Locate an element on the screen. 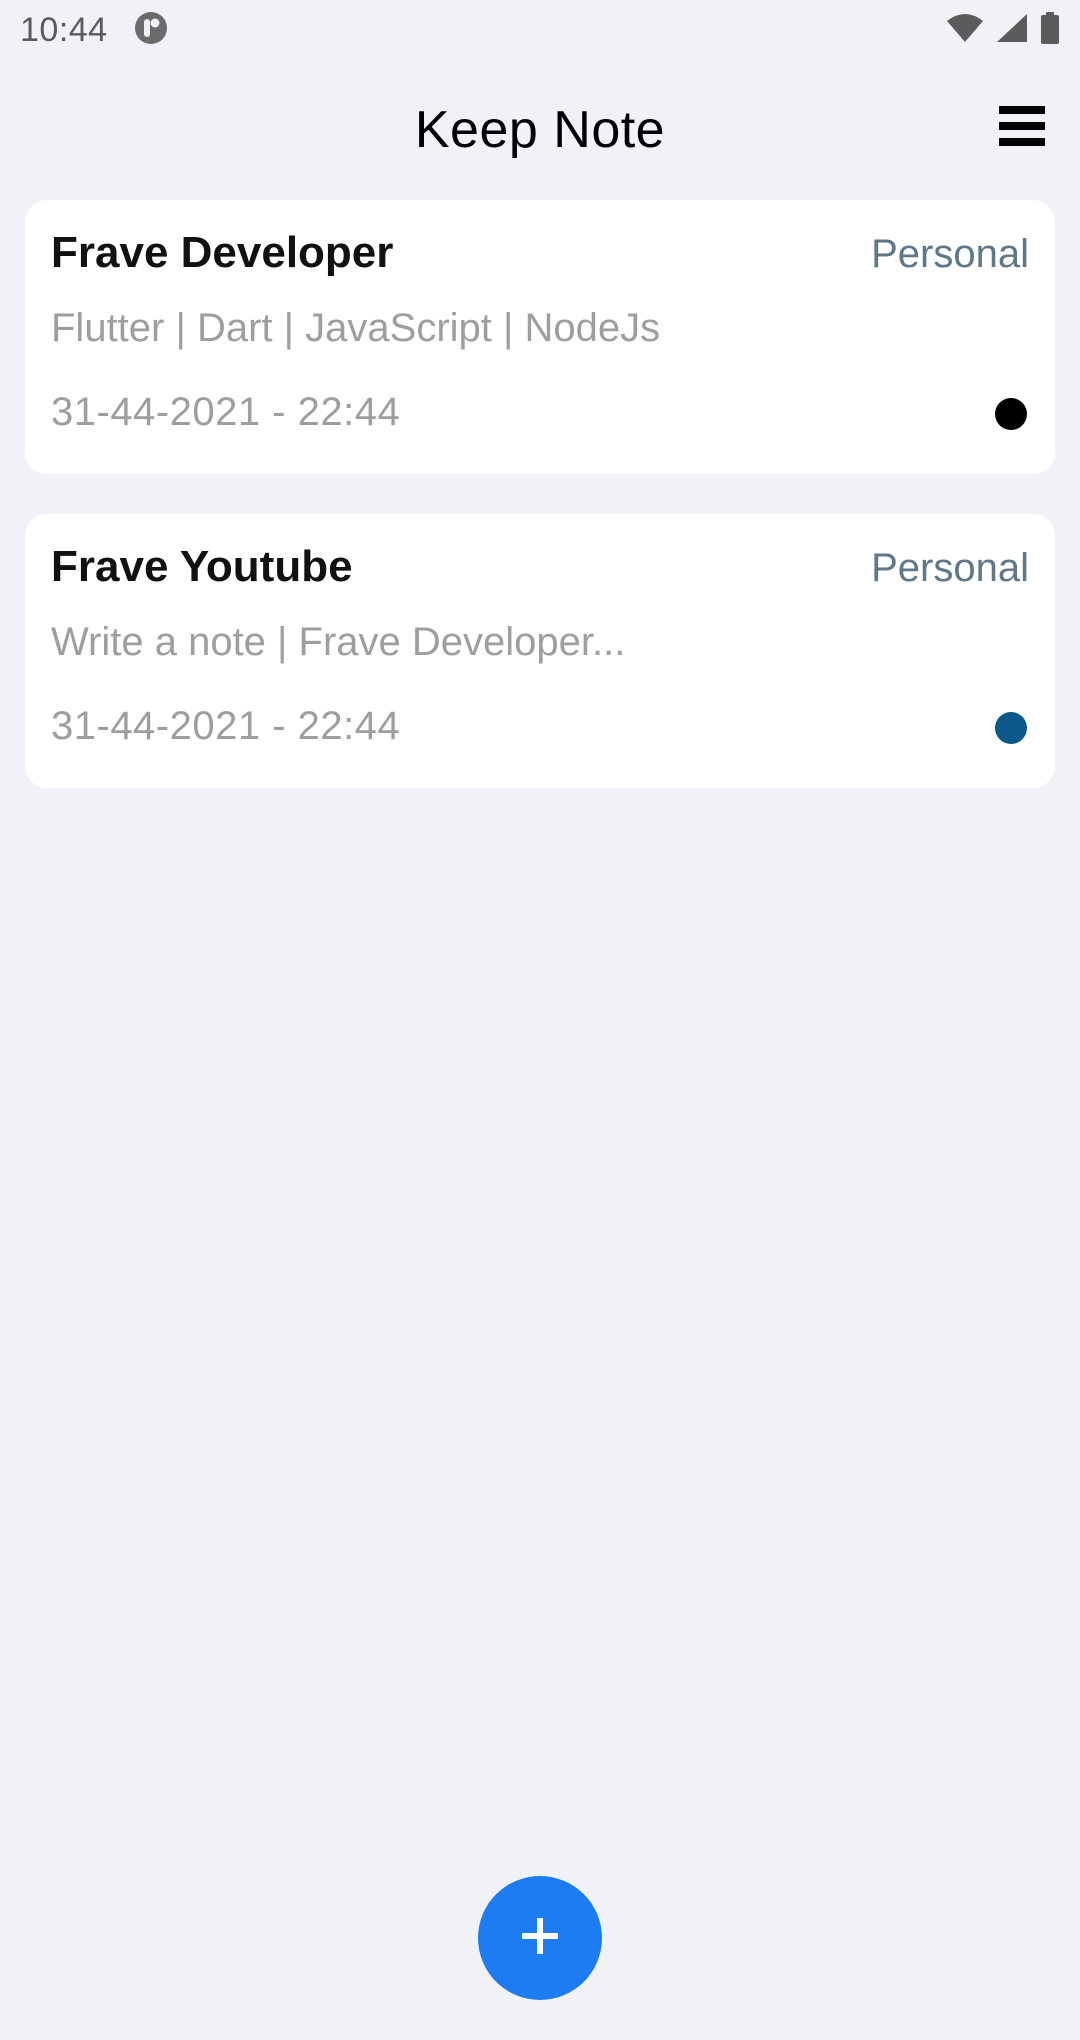 The height and width of the screenshot is (2040, 1080). status-time: 10:44 is located at coordinates (64, 29).